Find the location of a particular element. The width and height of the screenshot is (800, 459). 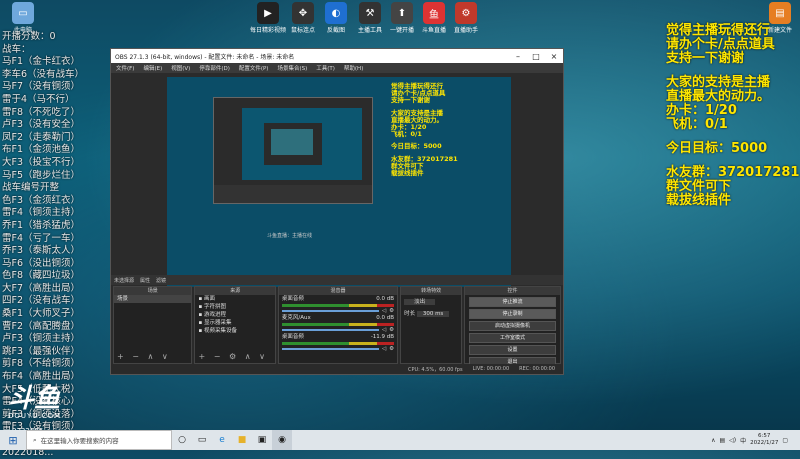

search-icon: ⌕ is located at coordinates (35, 439).